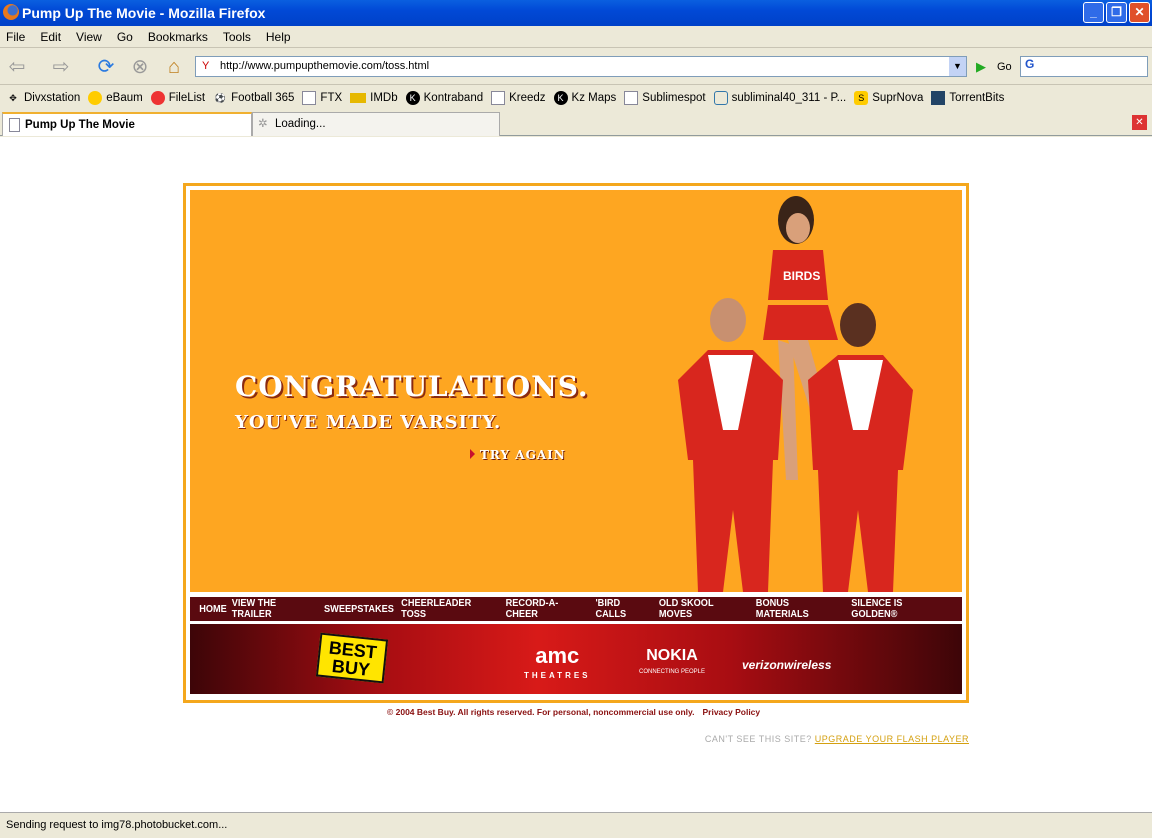 The image size is (1152, 838). I want to click on window-title: Pump Up The Movie - Mozilla Firefox, so click(144, 13).